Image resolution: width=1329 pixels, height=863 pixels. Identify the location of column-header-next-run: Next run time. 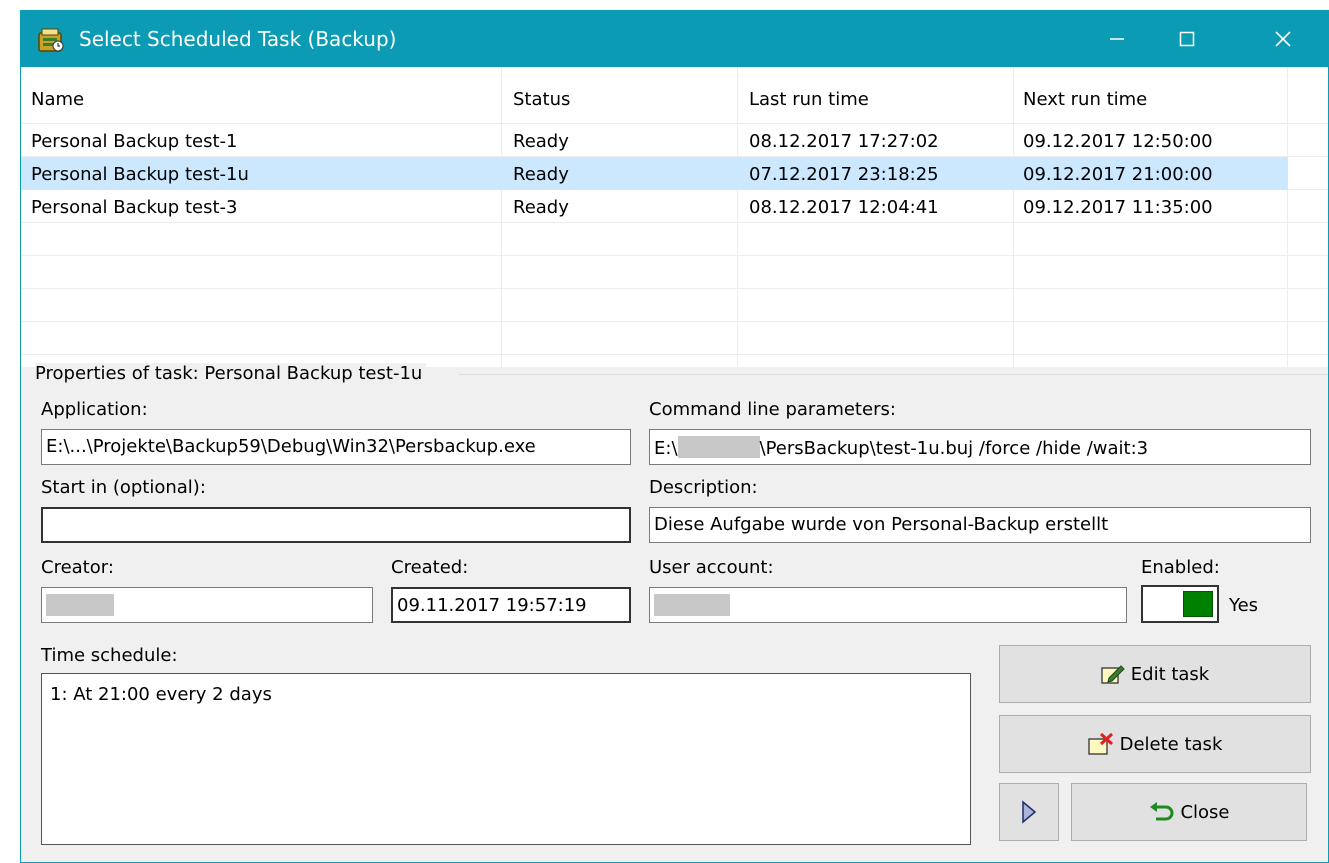
(1085, 99).